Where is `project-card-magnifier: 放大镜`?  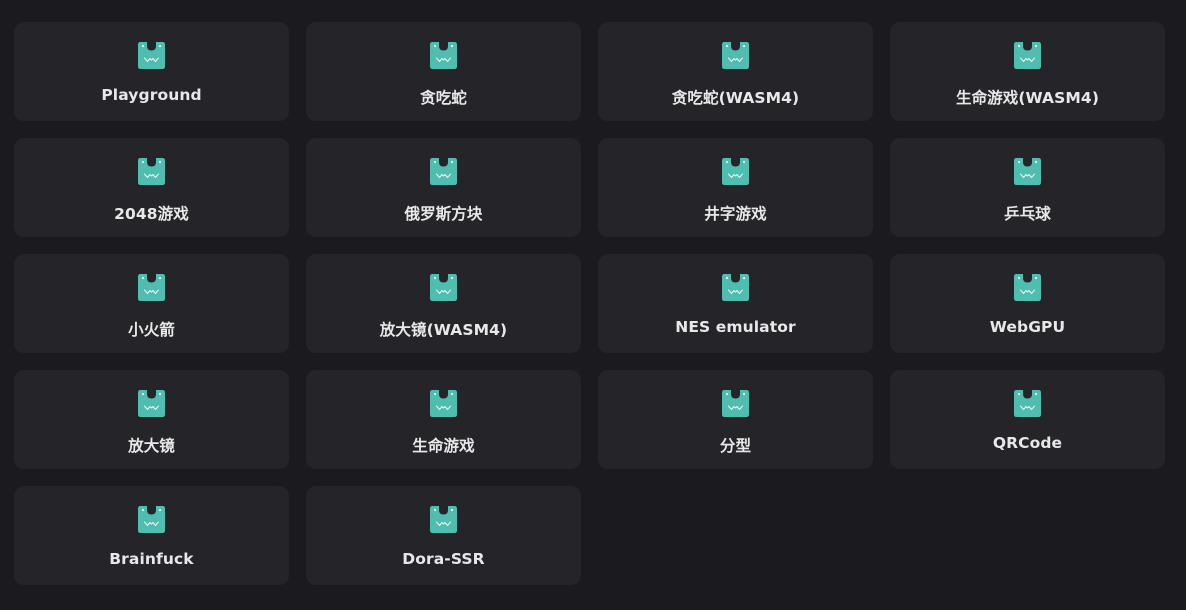 project-card-magnifier: 放大镜 is located at coordinates (151, 419).